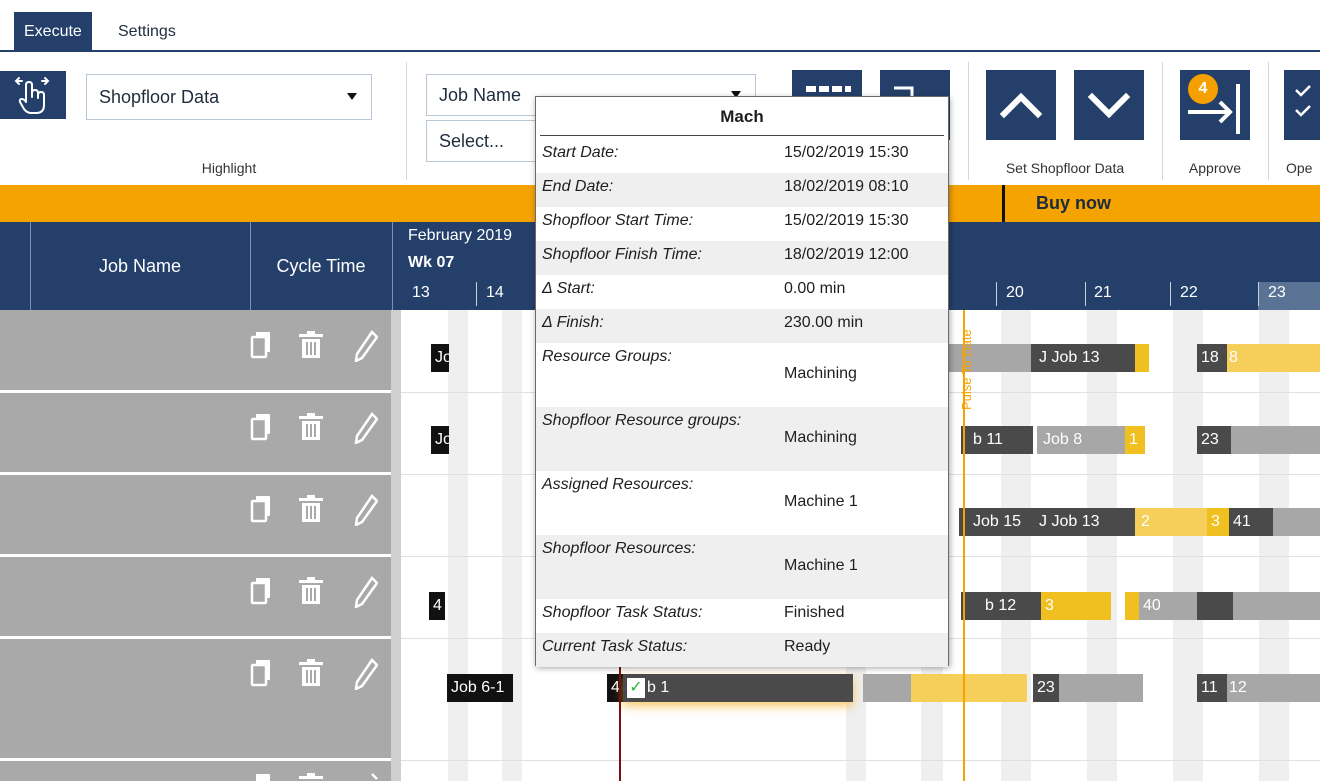 The width and height of the screenshot is (1320, 781). Describe the element at coordinates (738, 688) in the screenshot. I see `selected-task-bar: ✓ b 1` at that location.